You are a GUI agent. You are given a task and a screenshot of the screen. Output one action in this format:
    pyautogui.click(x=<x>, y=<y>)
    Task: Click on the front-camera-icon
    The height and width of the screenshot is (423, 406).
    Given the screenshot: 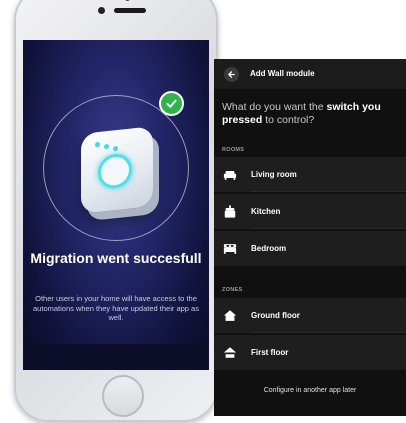 What is the action you would take?
    pyautogui.click(x=101, y=10)
    